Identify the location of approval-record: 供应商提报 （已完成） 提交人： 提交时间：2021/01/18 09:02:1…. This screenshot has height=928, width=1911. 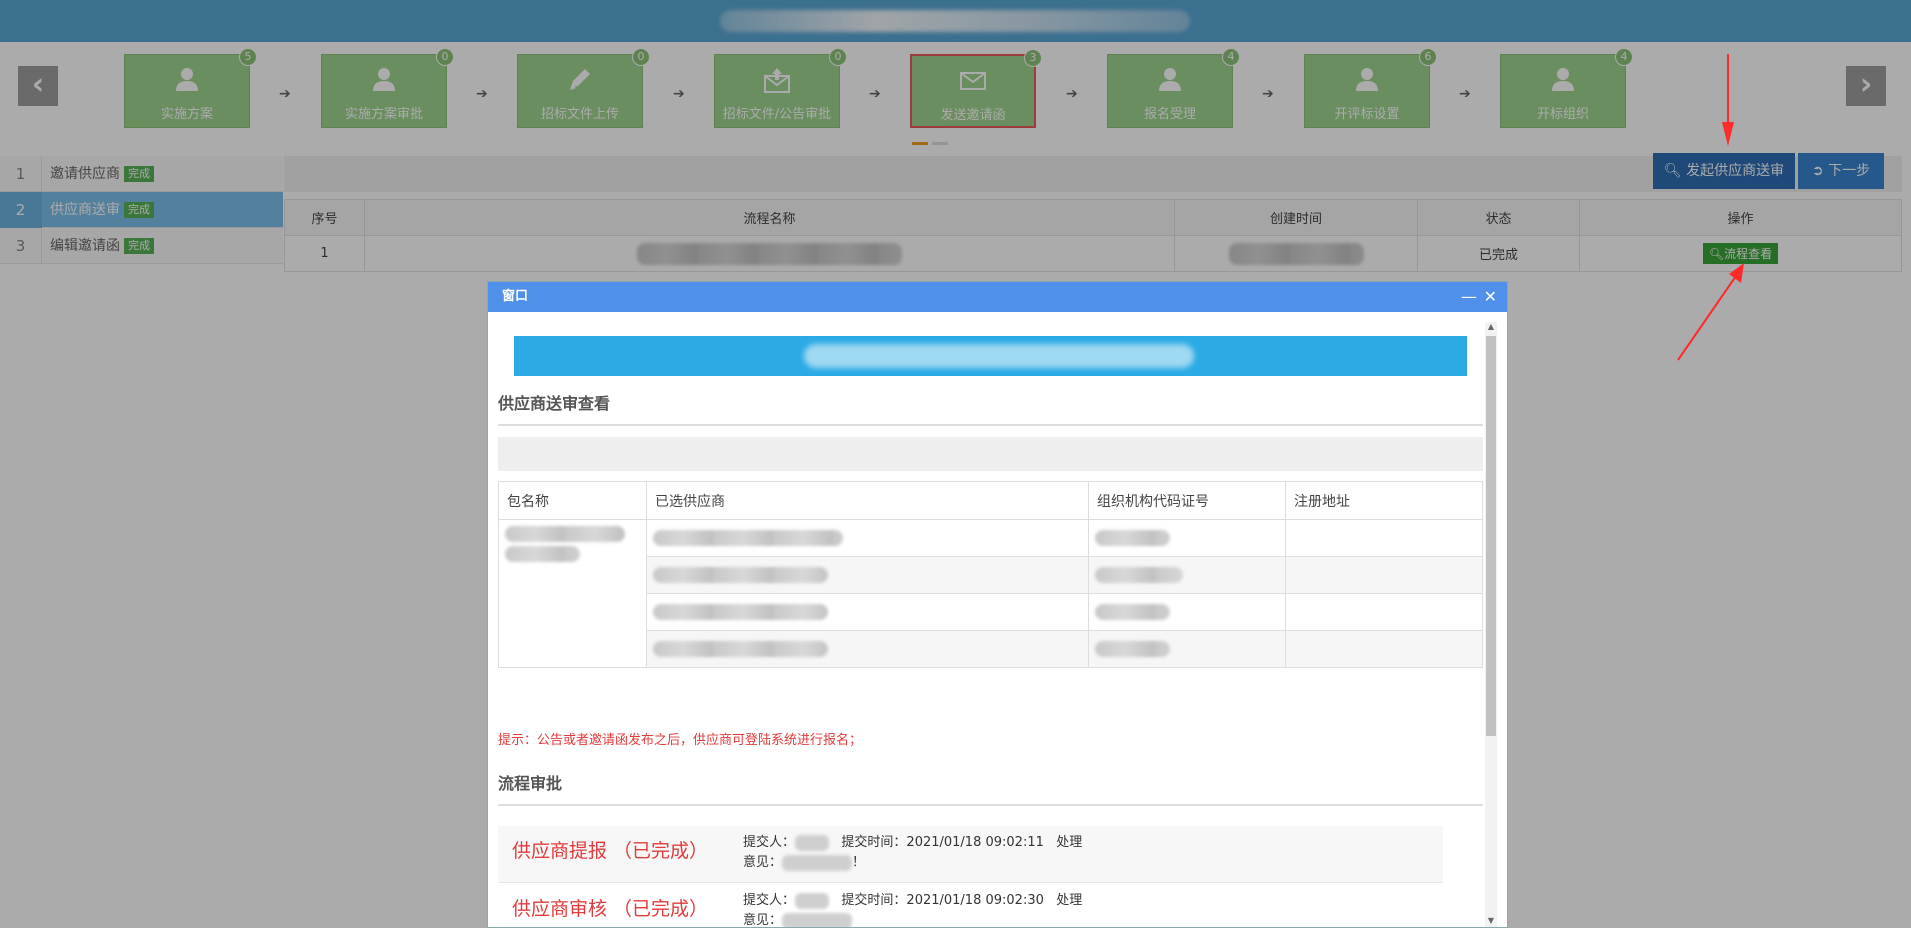
(970, 854).